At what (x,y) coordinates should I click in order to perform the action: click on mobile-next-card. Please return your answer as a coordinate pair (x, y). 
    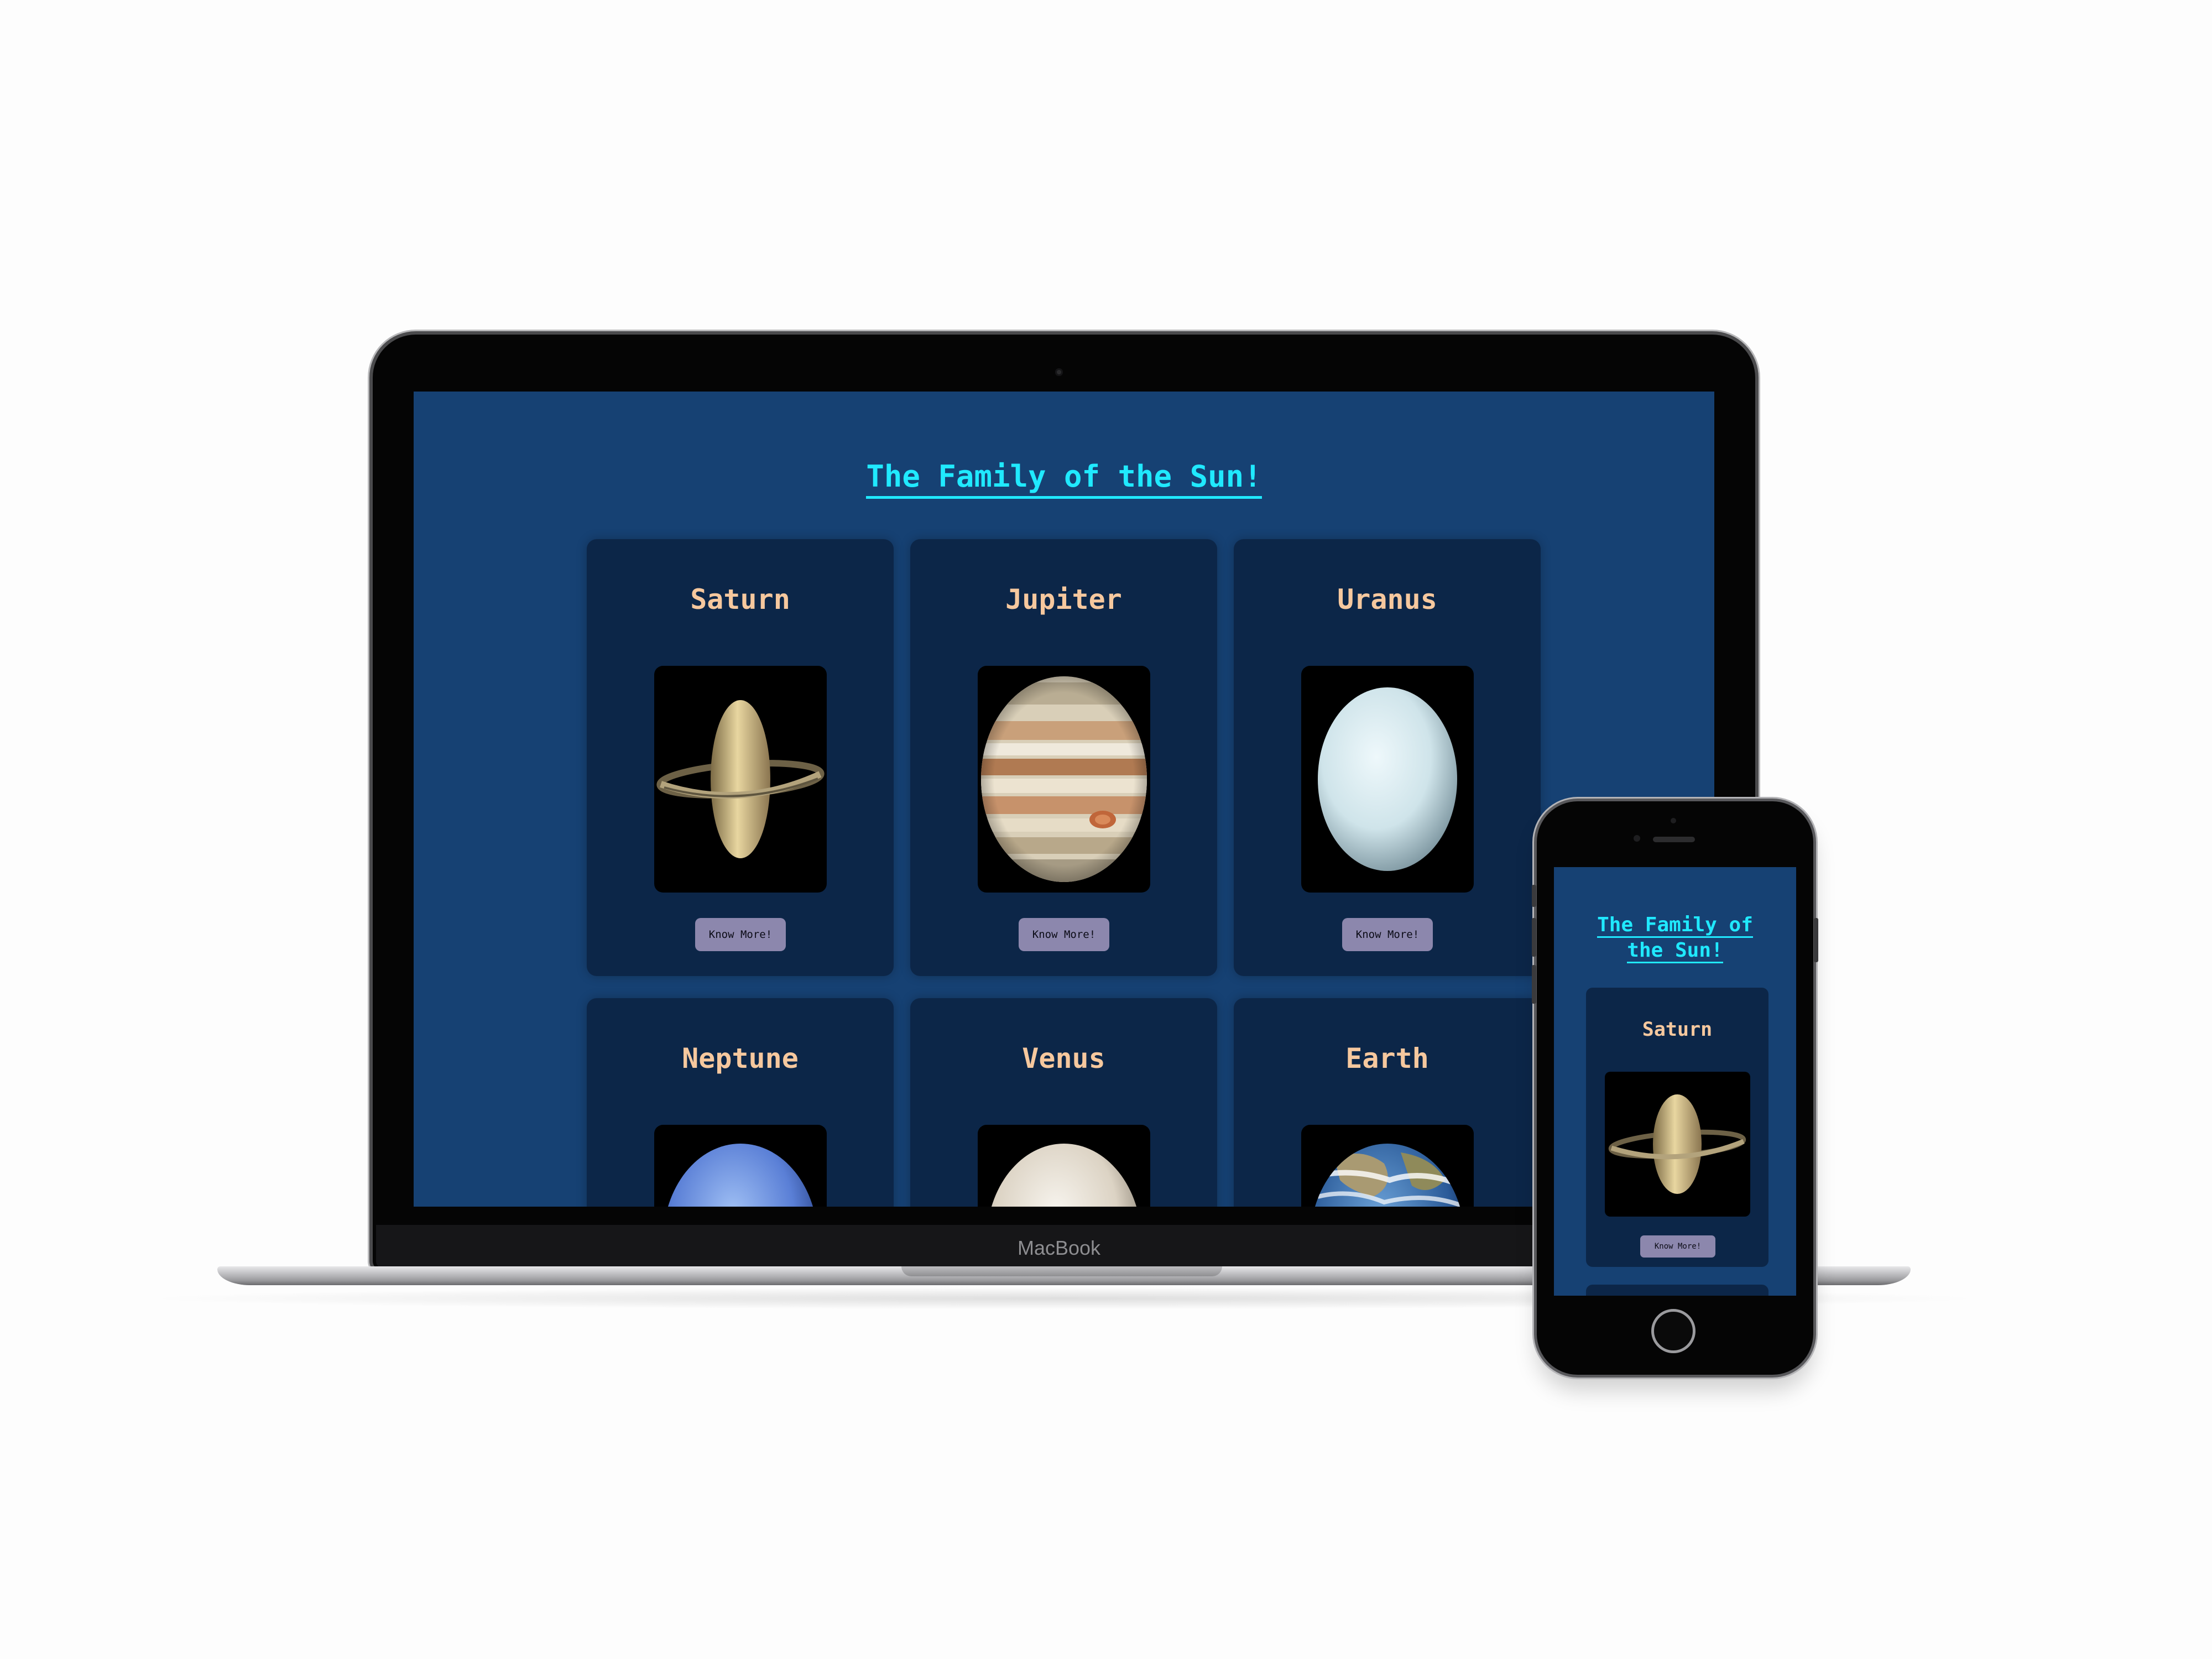
    Looking at the image, I should click on (1677, 1291).